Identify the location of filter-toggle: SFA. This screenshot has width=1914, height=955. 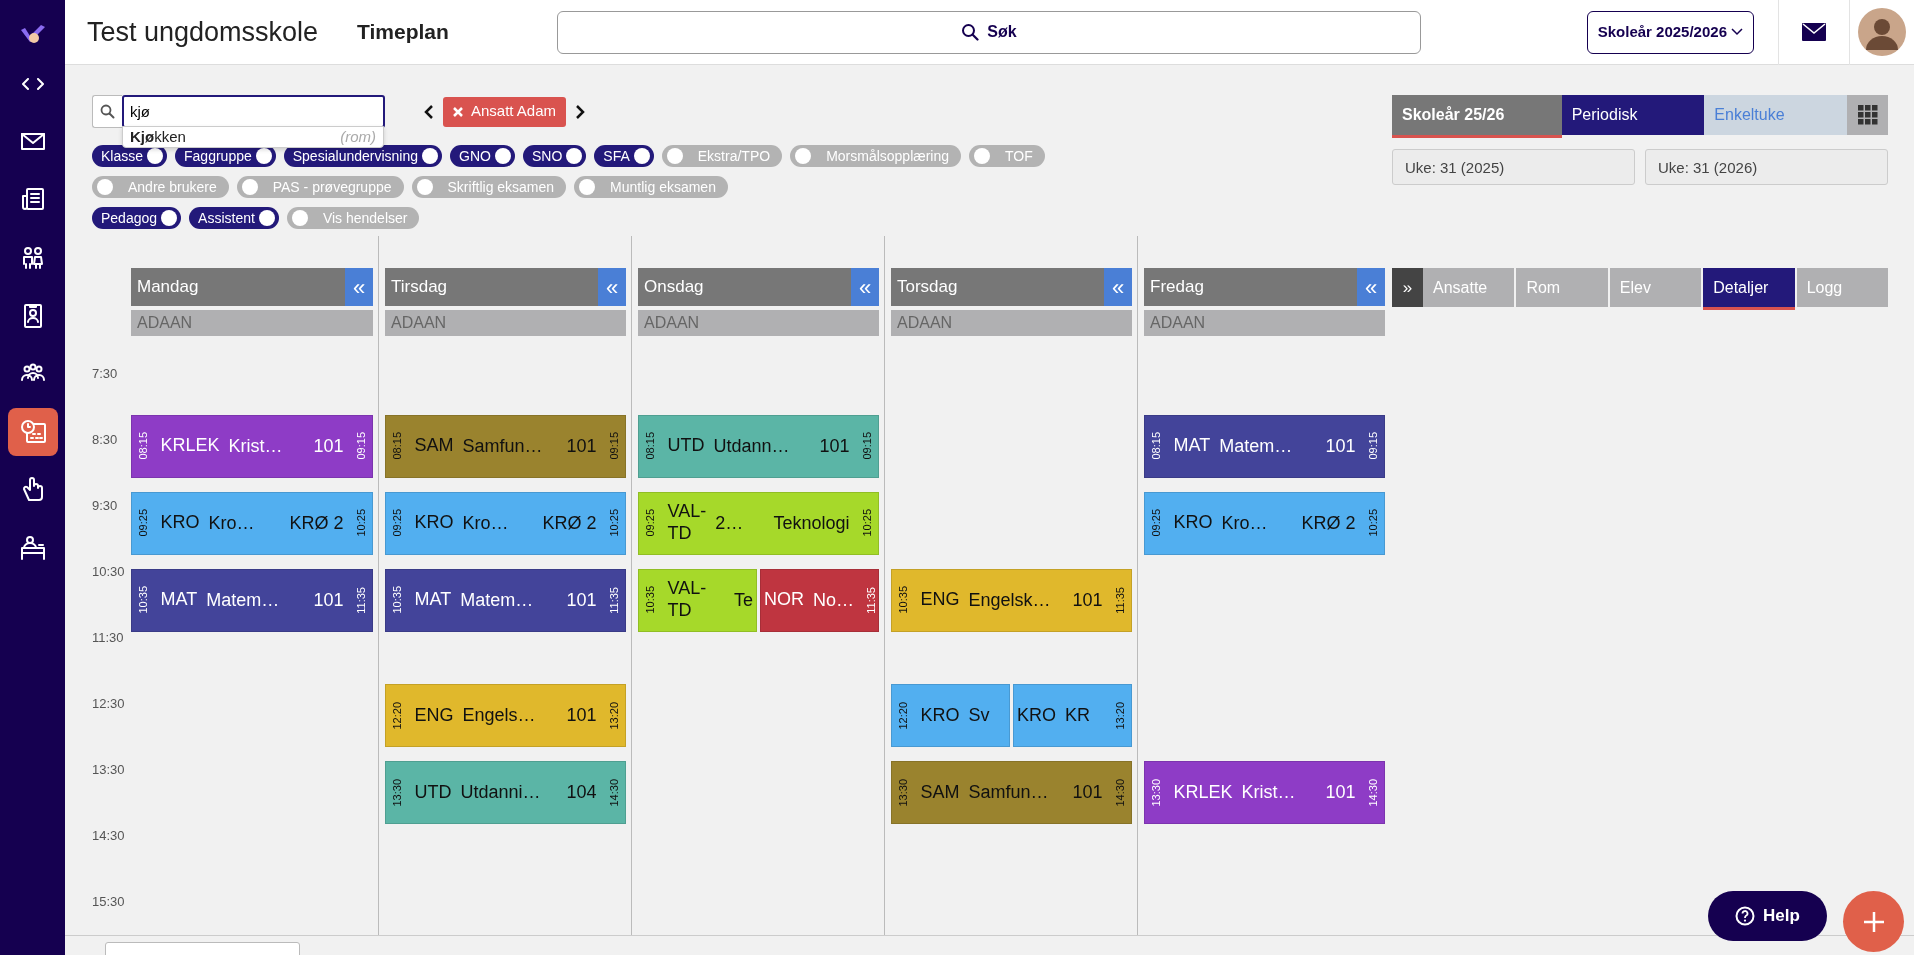
(624, 156).